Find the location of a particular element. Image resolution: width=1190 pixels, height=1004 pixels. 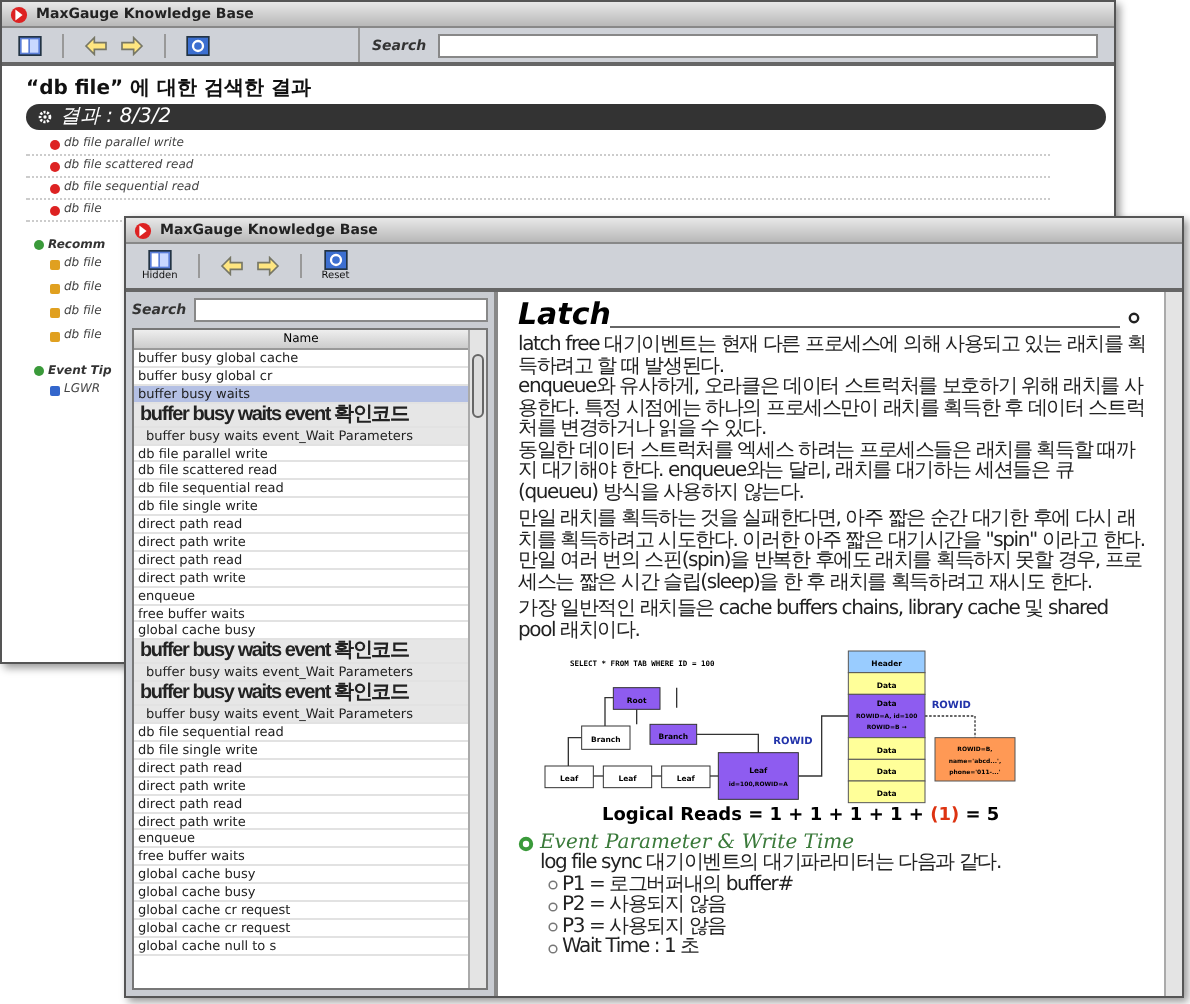

hidden-button is located at coordinates (30, 45).